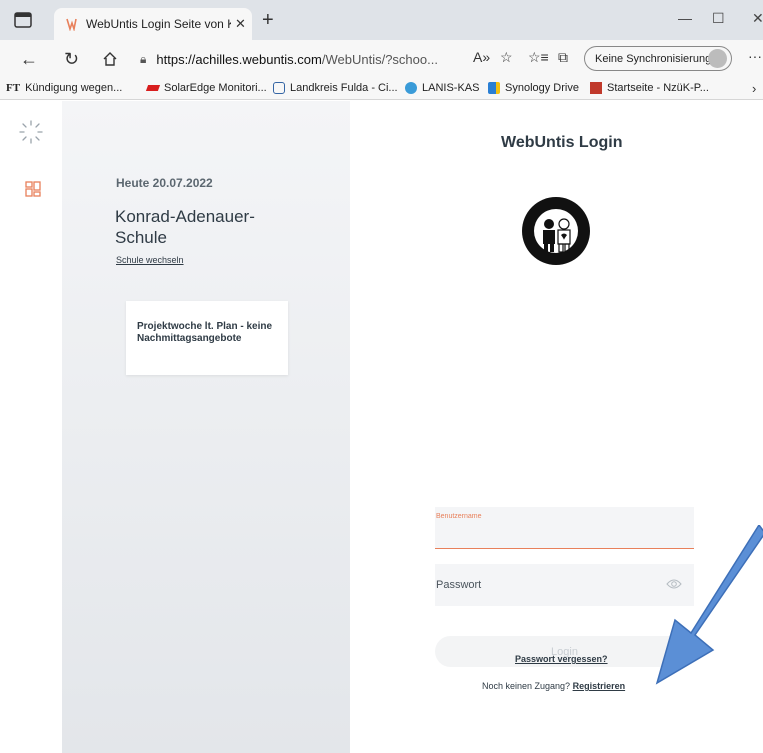  What do you see at coordinates (381, 20) in the screenshot?
I see `browser-tab-bar: WebUntis Login Seite von Konra ✕ + — ☐ ✕` at bounding box center [381, 20].